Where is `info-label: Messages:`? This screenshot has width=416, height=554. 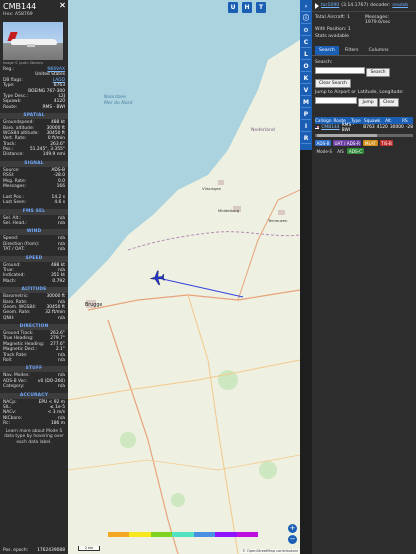 info-label: Messages: is located at coordinates (15, 187).